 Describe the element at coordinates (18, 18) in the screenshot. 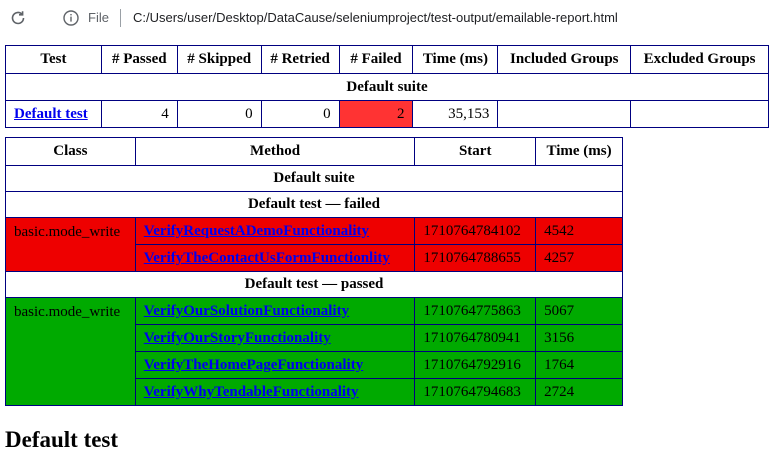

I see `reload-icon` at that location.